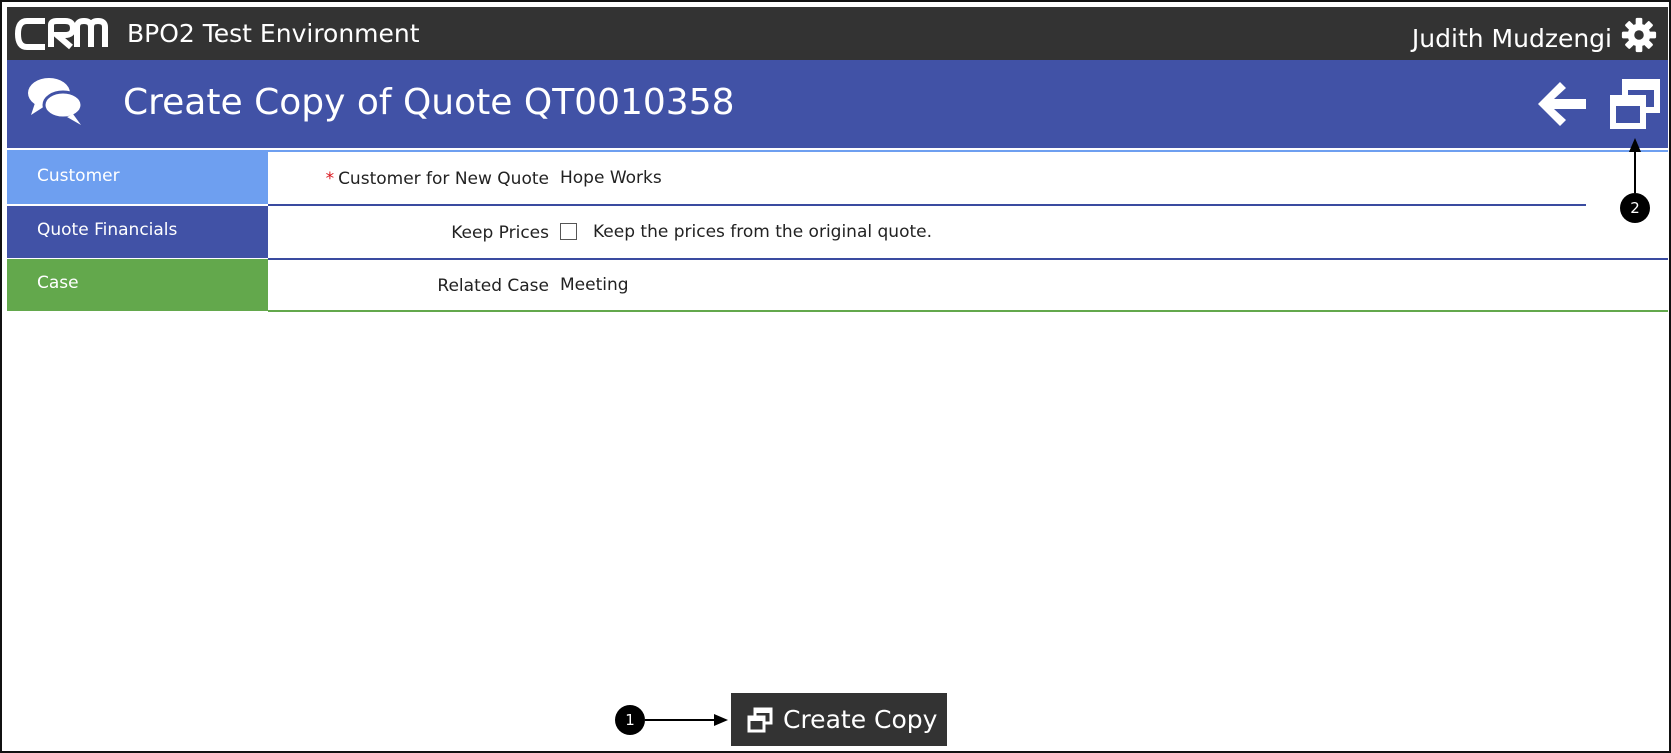 The image size is (1671, 753). What do you see at coordinates (611, 178) in the screenshot?
I see `customer-field-value: Hope Works` at bounding box center [611, 178].